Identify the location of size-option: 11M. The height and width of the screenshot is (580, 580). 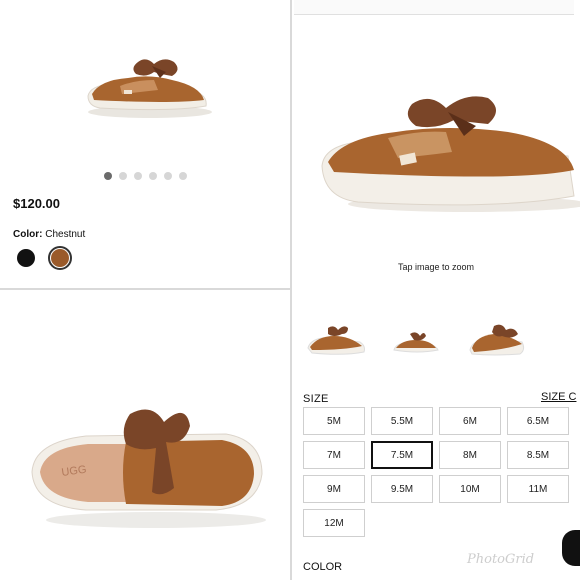
(538, 489).